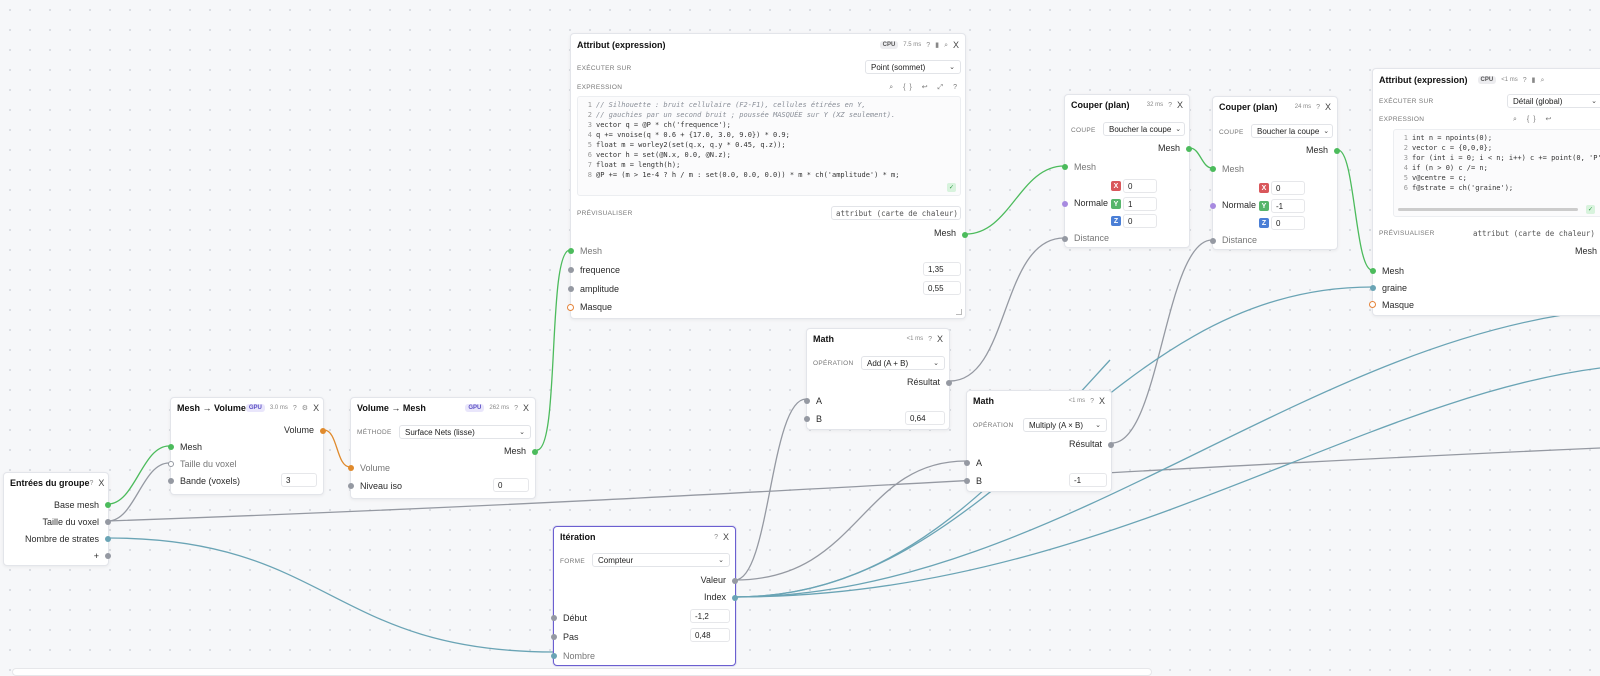  Describe the element at coordinates (1373, 288) in the screenshot. I see `input-port-seed` at that location.